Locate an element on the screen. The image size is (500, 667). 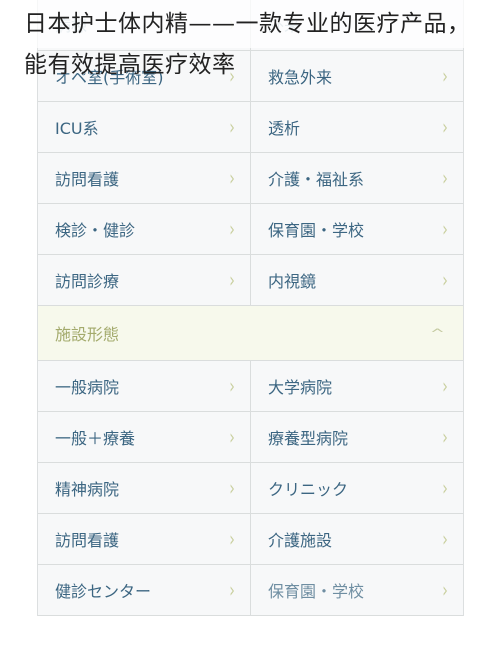
page-title: 日本护士体内精——一款专业的医疗产品， 能有效提高医疗效率 is located at coordinates (247, 45).